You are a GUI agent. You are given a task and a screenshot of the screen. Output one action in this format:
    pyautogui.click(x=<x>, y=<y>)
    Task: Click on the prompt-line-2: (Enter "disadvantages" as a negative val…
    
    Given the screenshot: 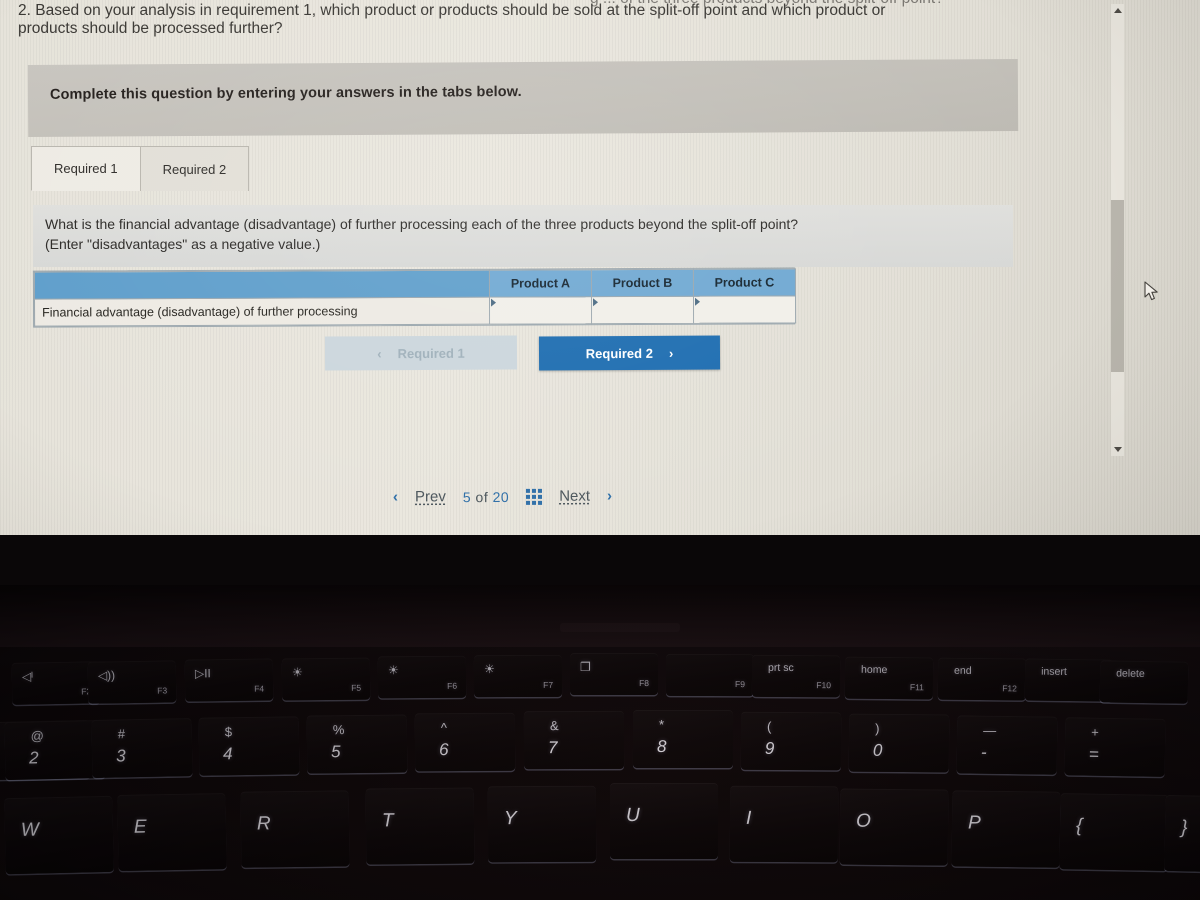 What is the action you would take?
    pyautogui.click(x=183, y=244)
    